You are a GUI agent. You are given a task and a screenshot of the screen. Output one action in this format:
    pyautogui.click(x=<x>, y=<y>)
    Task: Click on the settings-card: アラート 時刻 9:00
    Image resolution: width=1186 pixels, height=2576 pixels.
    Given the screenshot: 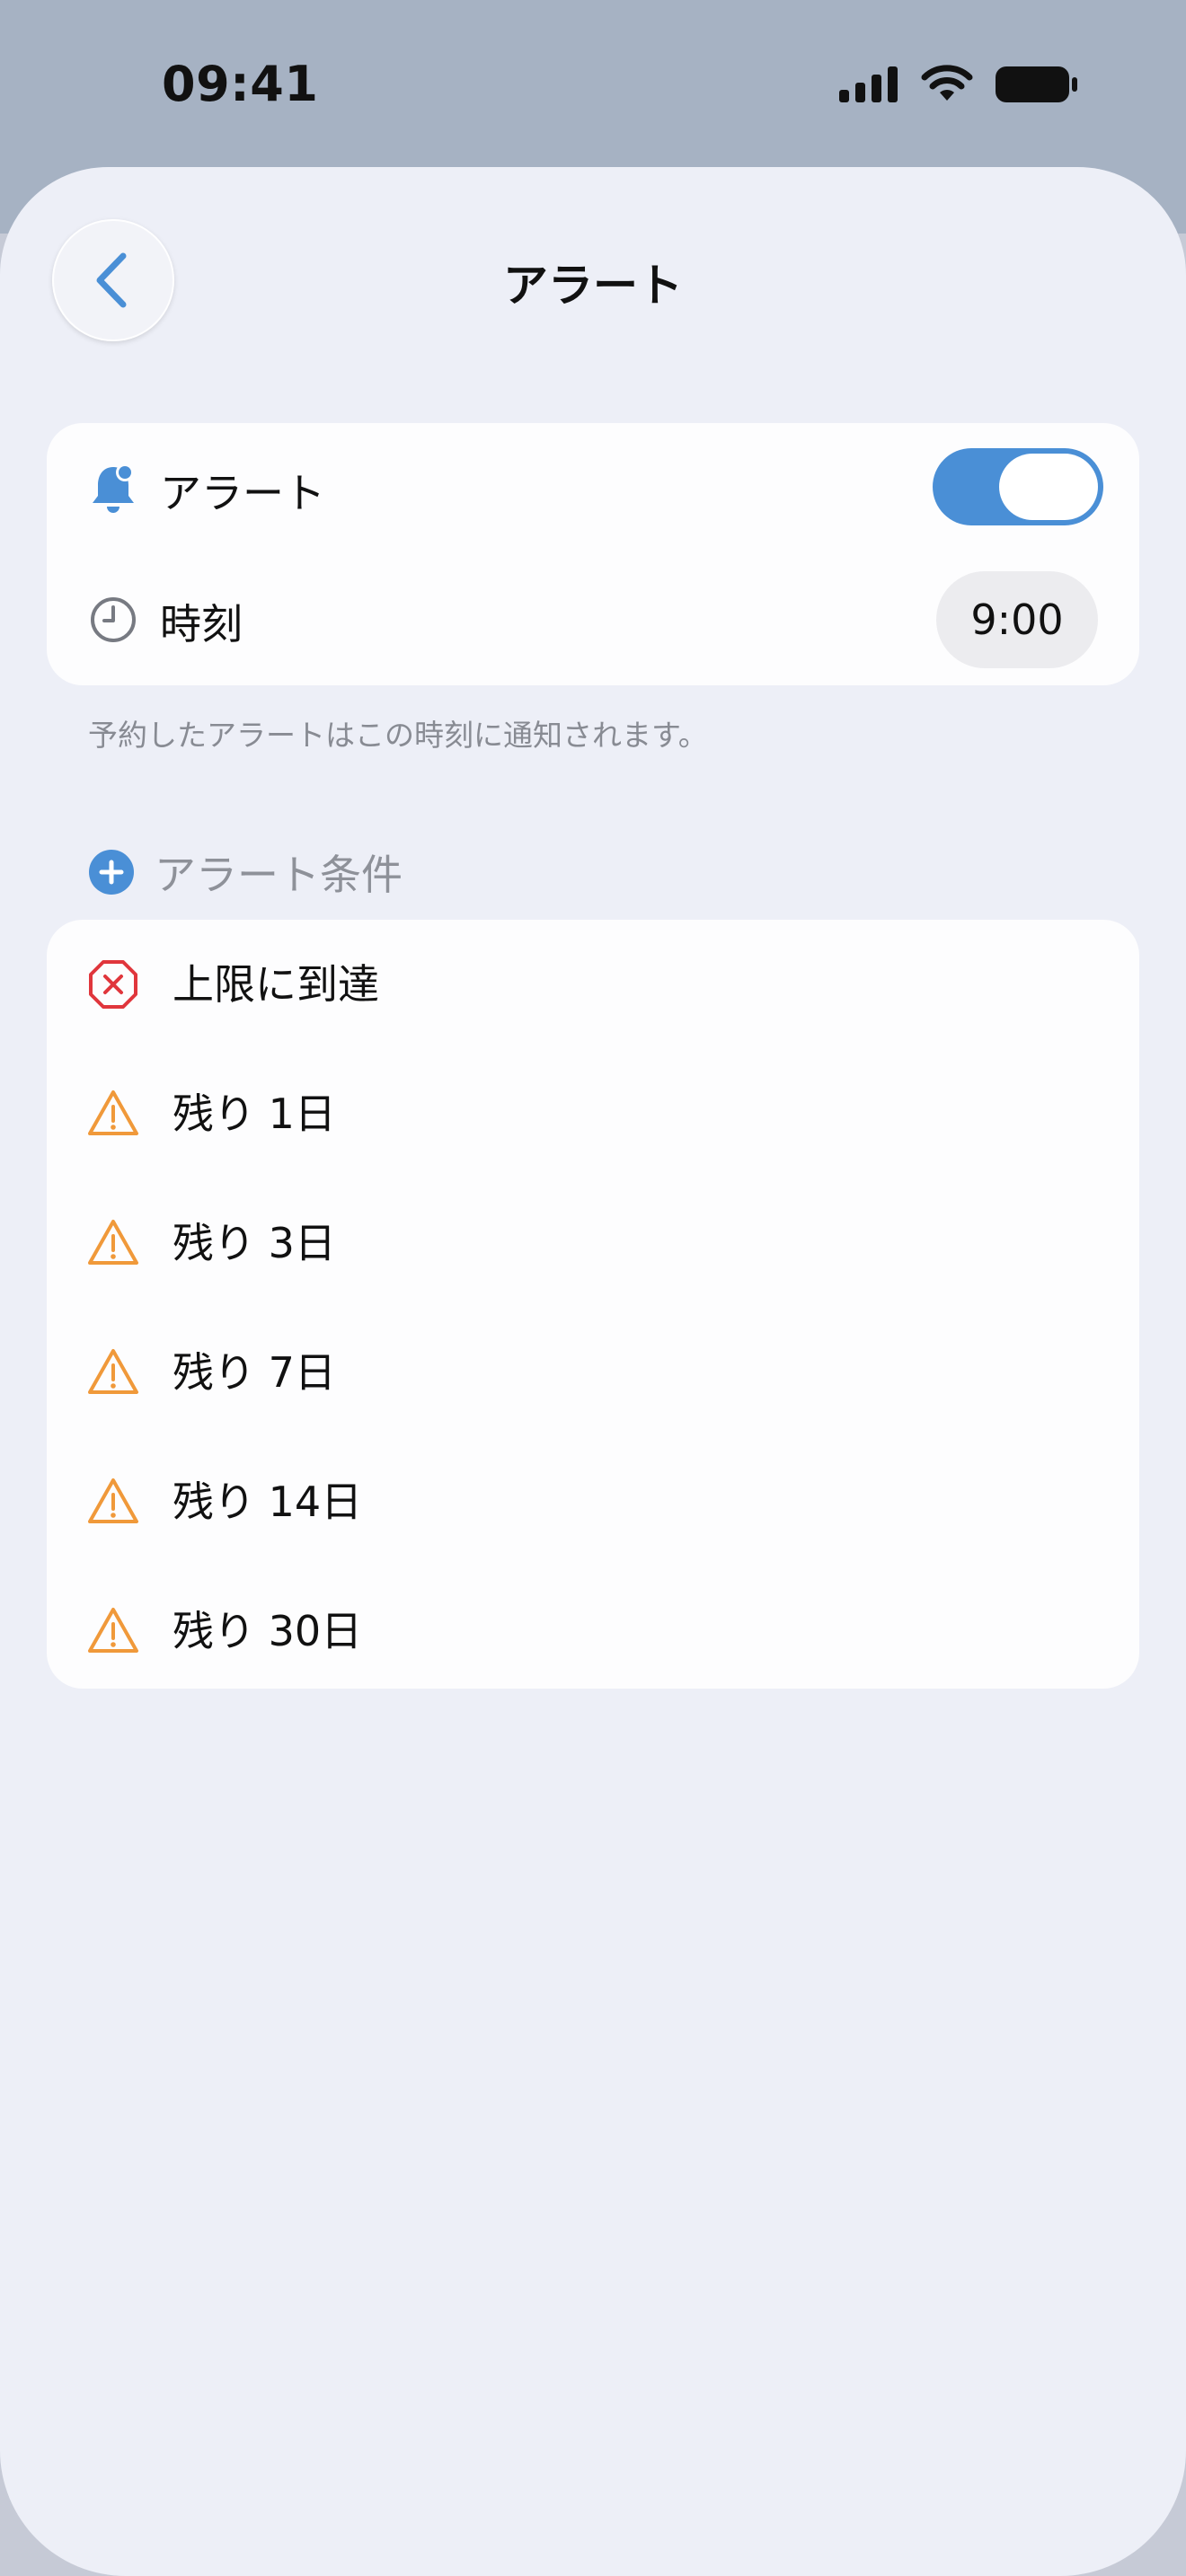 What is the action you would take?
    pyautogui.click(x=593, y=554)
    